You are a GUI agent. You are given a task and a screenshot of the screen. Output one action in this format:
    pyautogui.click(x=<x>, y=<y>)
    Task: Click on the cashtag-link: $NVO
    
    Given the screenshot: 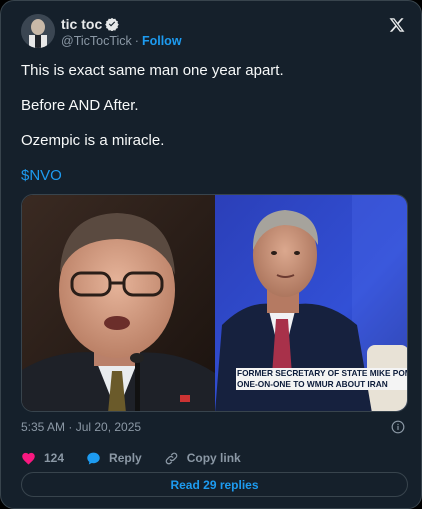 What is the action you would take?
    pyautogui.click(x=41, y=175)
    